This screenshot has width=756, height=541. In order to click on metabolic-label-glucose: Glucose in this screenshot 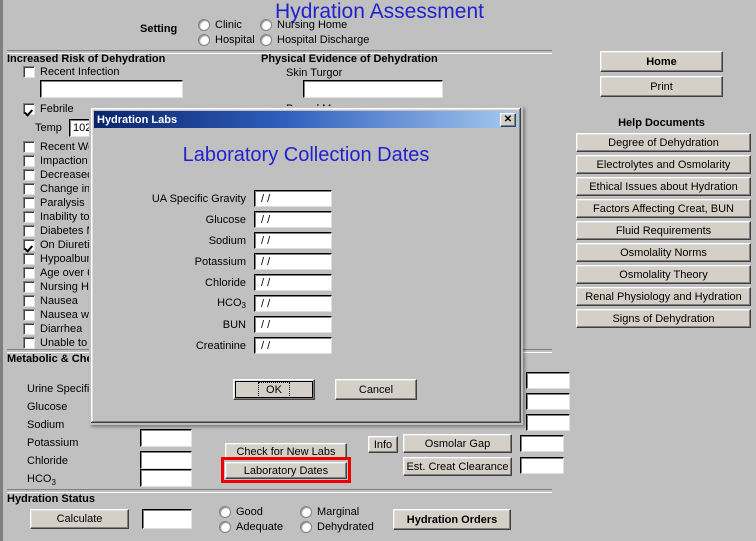, I will do `click(47, 407)`.